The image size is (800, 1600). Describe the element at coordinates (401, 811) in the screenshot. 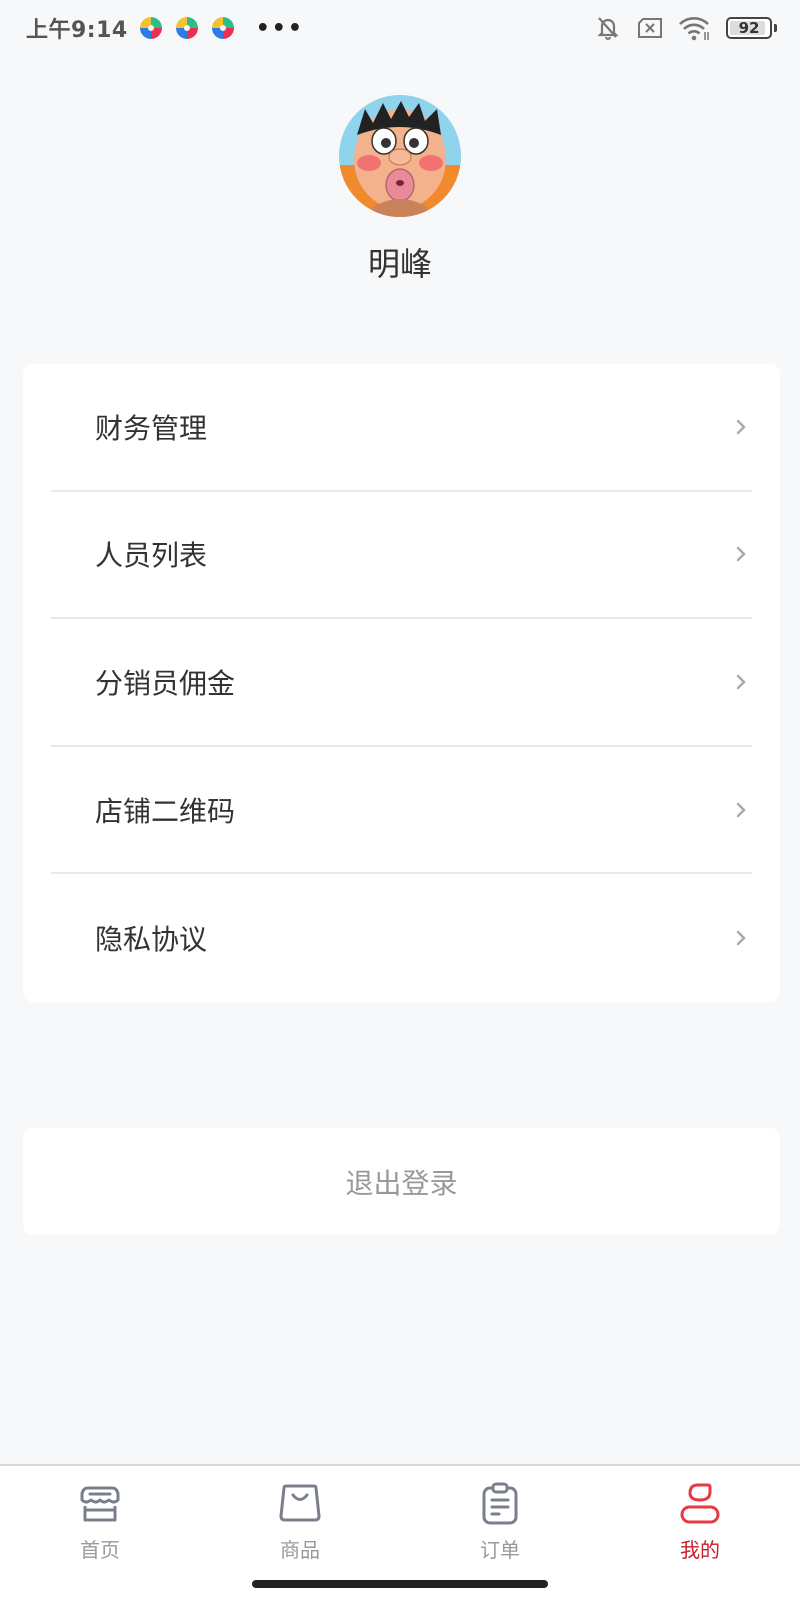

I see `menu-item-store-qrcode: 店铺二维码` at that location.